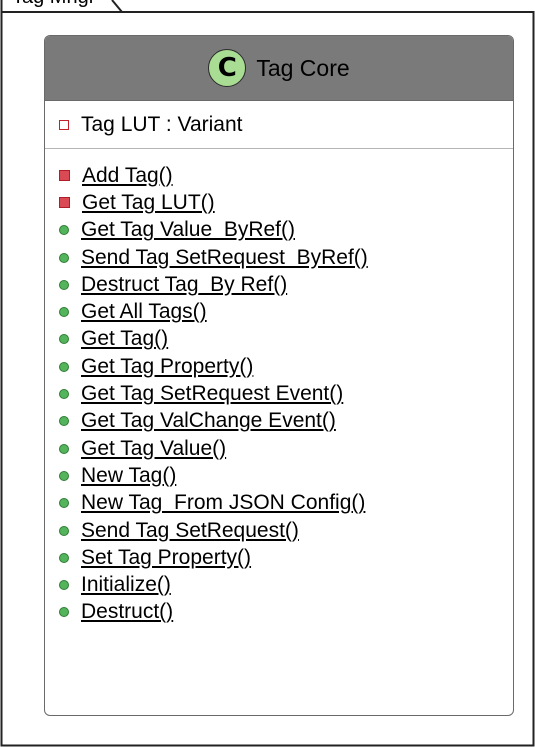 This screenshot has width=535, height=747. Describe the element at coordinates (148, 203) in the screenshot. I see `operation-label: Get Tag LUT()` at that location.